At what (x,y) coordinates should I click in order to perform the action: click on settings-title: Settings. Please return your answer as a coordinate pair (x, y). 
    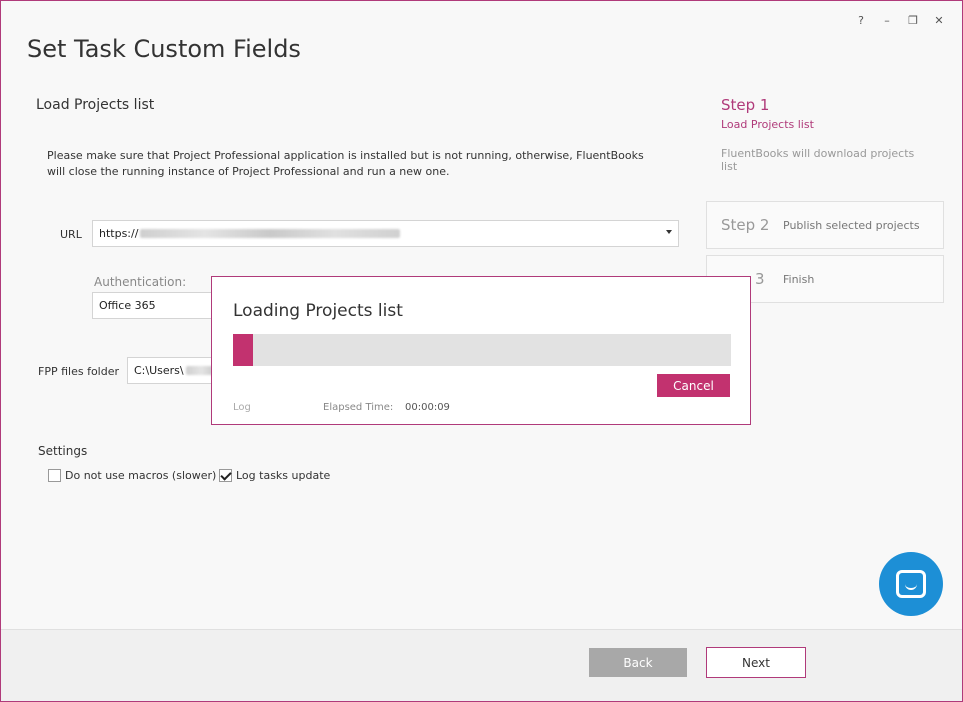
    Looking at the image, I should click on (63, 451).